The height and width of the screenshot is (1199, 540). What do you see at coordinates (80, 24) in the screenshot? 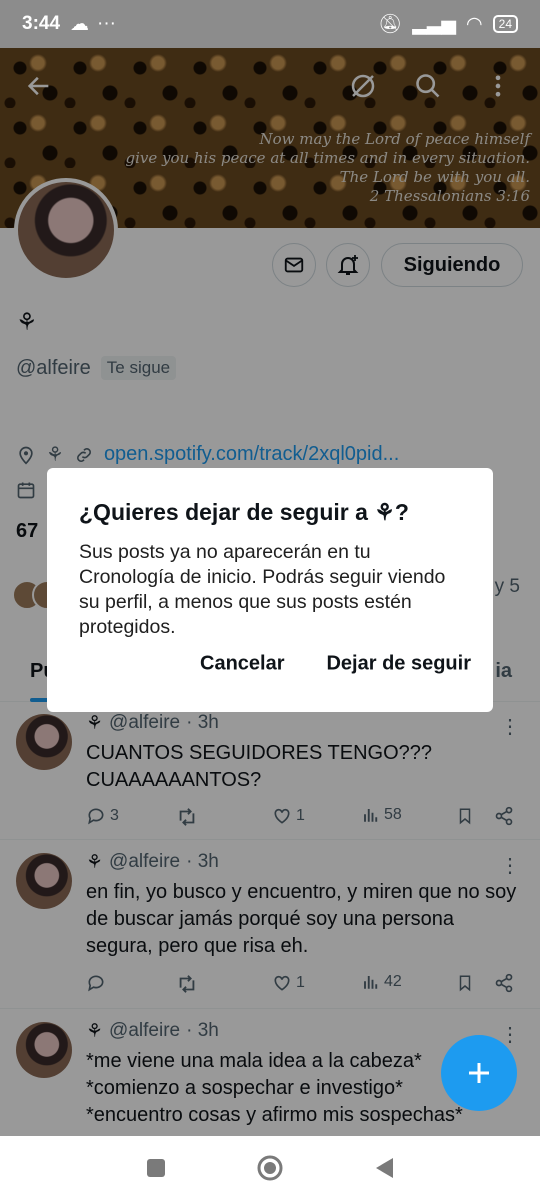
I see `cloud-icon: ☁` at bounding box center [80, 24].